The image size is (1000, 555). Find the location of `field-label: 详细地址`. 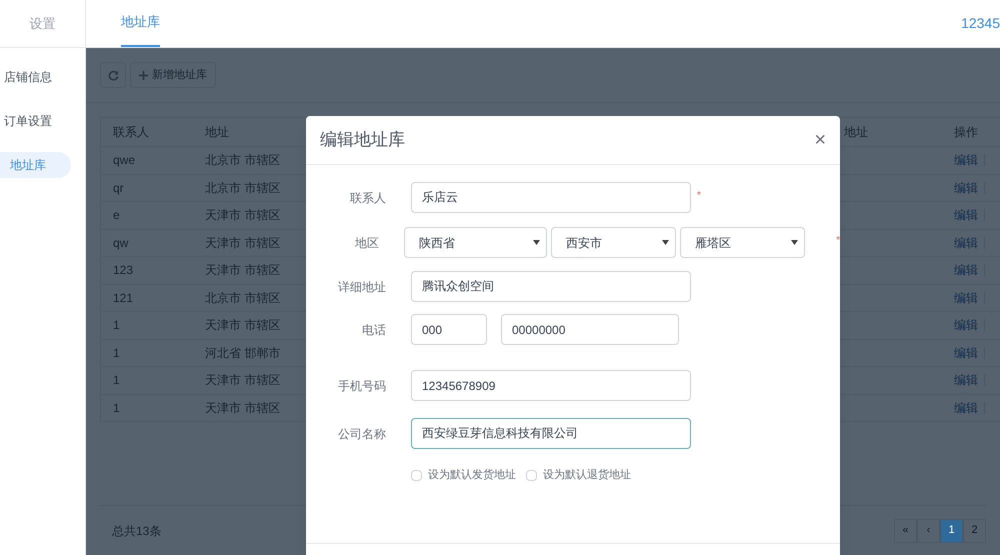

field-label: 详细地址 is located at coordinates (361, 287).